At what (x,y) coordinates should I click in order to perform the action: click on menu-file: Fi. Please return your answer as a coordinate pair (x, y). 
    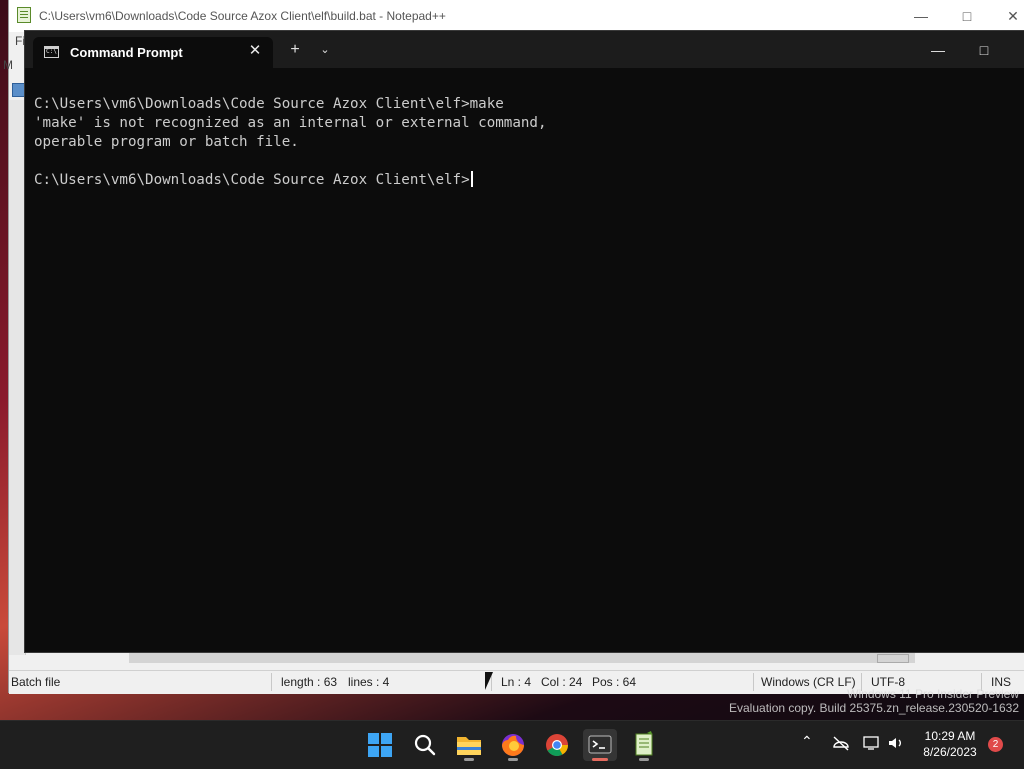
    Looking at the image, I should click on (20, 41).